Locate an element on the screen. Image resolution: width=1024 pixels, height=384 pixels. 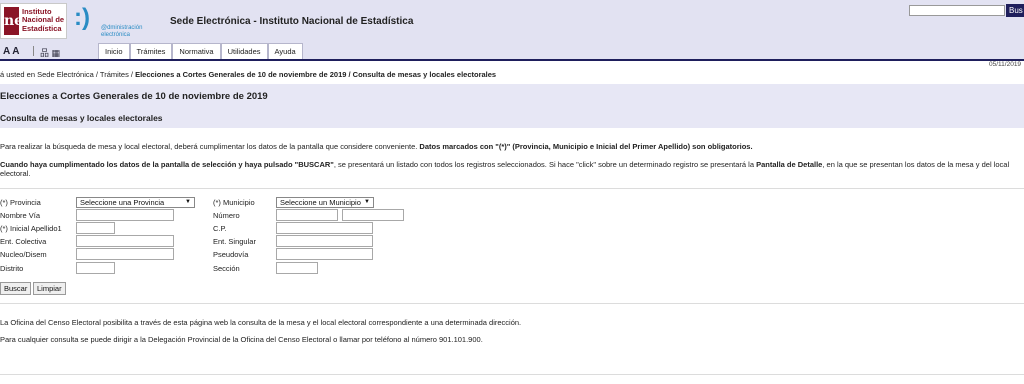
section-subtitle: Consulta de mesas y locales electorales is located at coordinates (81, 118).